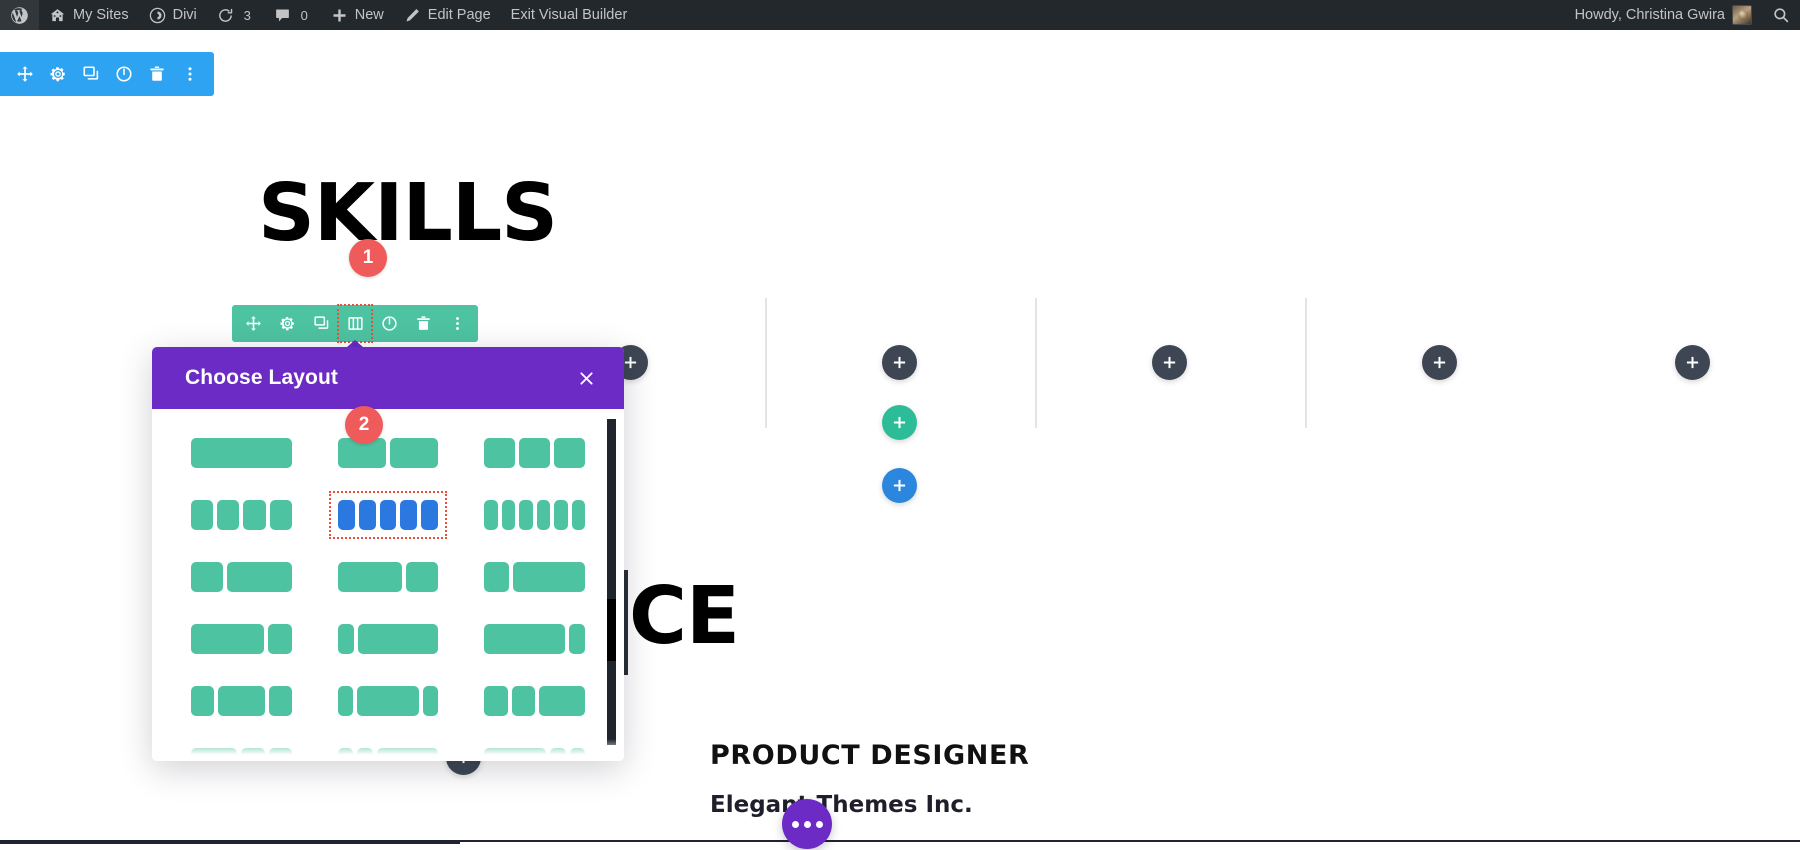 The width and height of the screenshot is (1800, 850). Describe the element at coordinates (1742, 15) in the screenshot. I see `avatar` at that location.